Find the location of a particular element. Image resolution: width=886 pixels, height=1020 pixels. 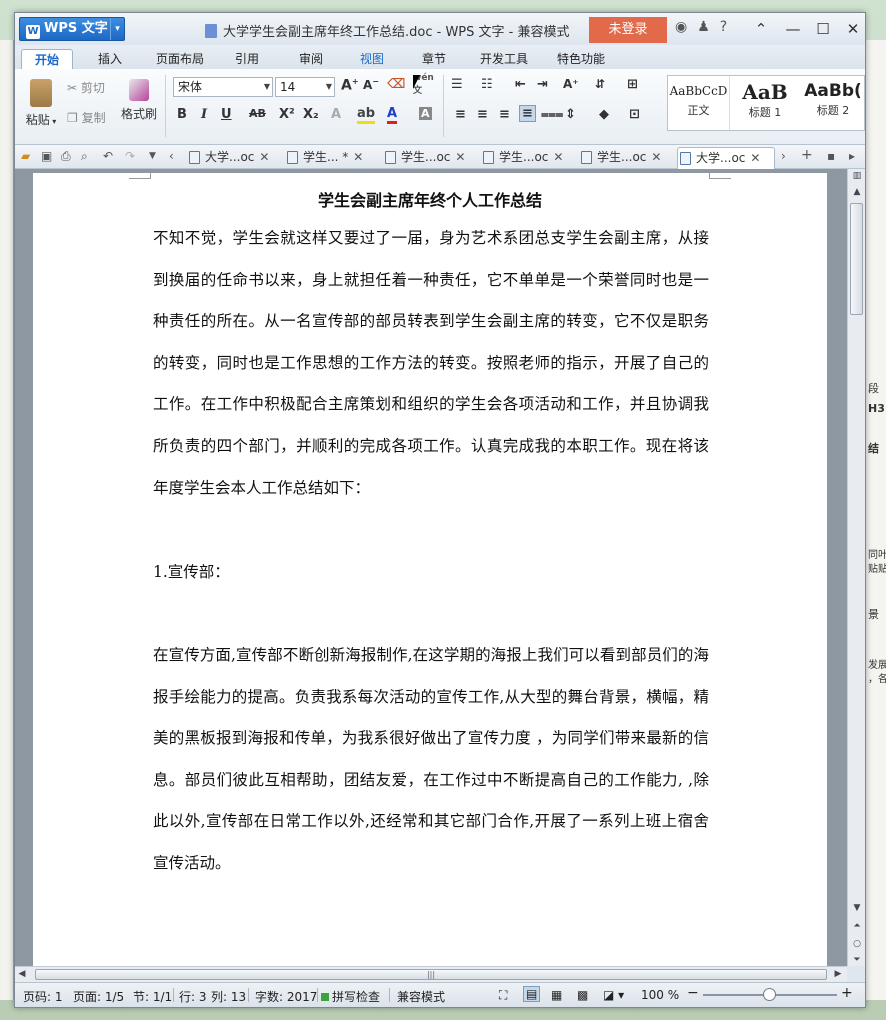

outline-view-icon: ▦ is located at coordinates (556, 995).